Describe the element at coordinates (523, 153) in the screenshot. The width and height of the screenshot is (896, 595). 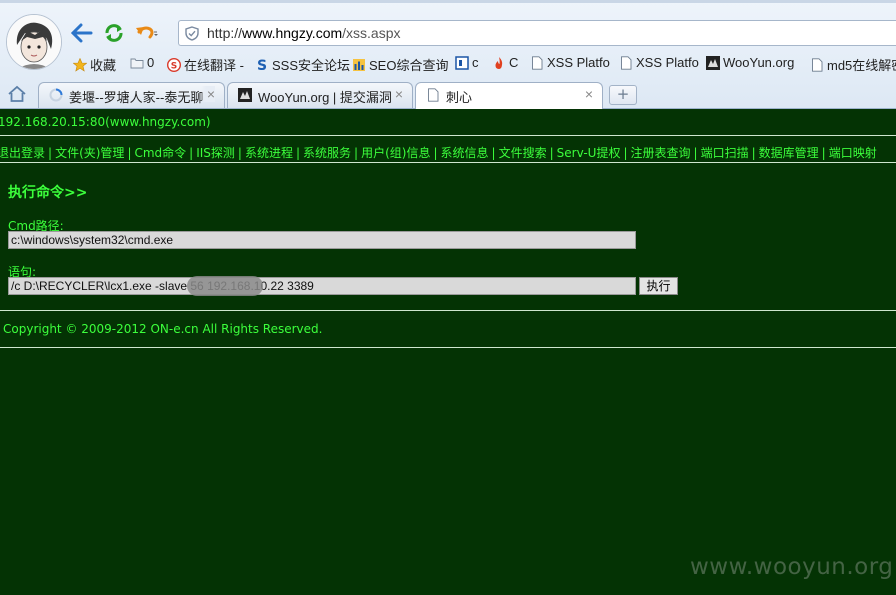
I see `menu-item: 文件搜索` at that location.